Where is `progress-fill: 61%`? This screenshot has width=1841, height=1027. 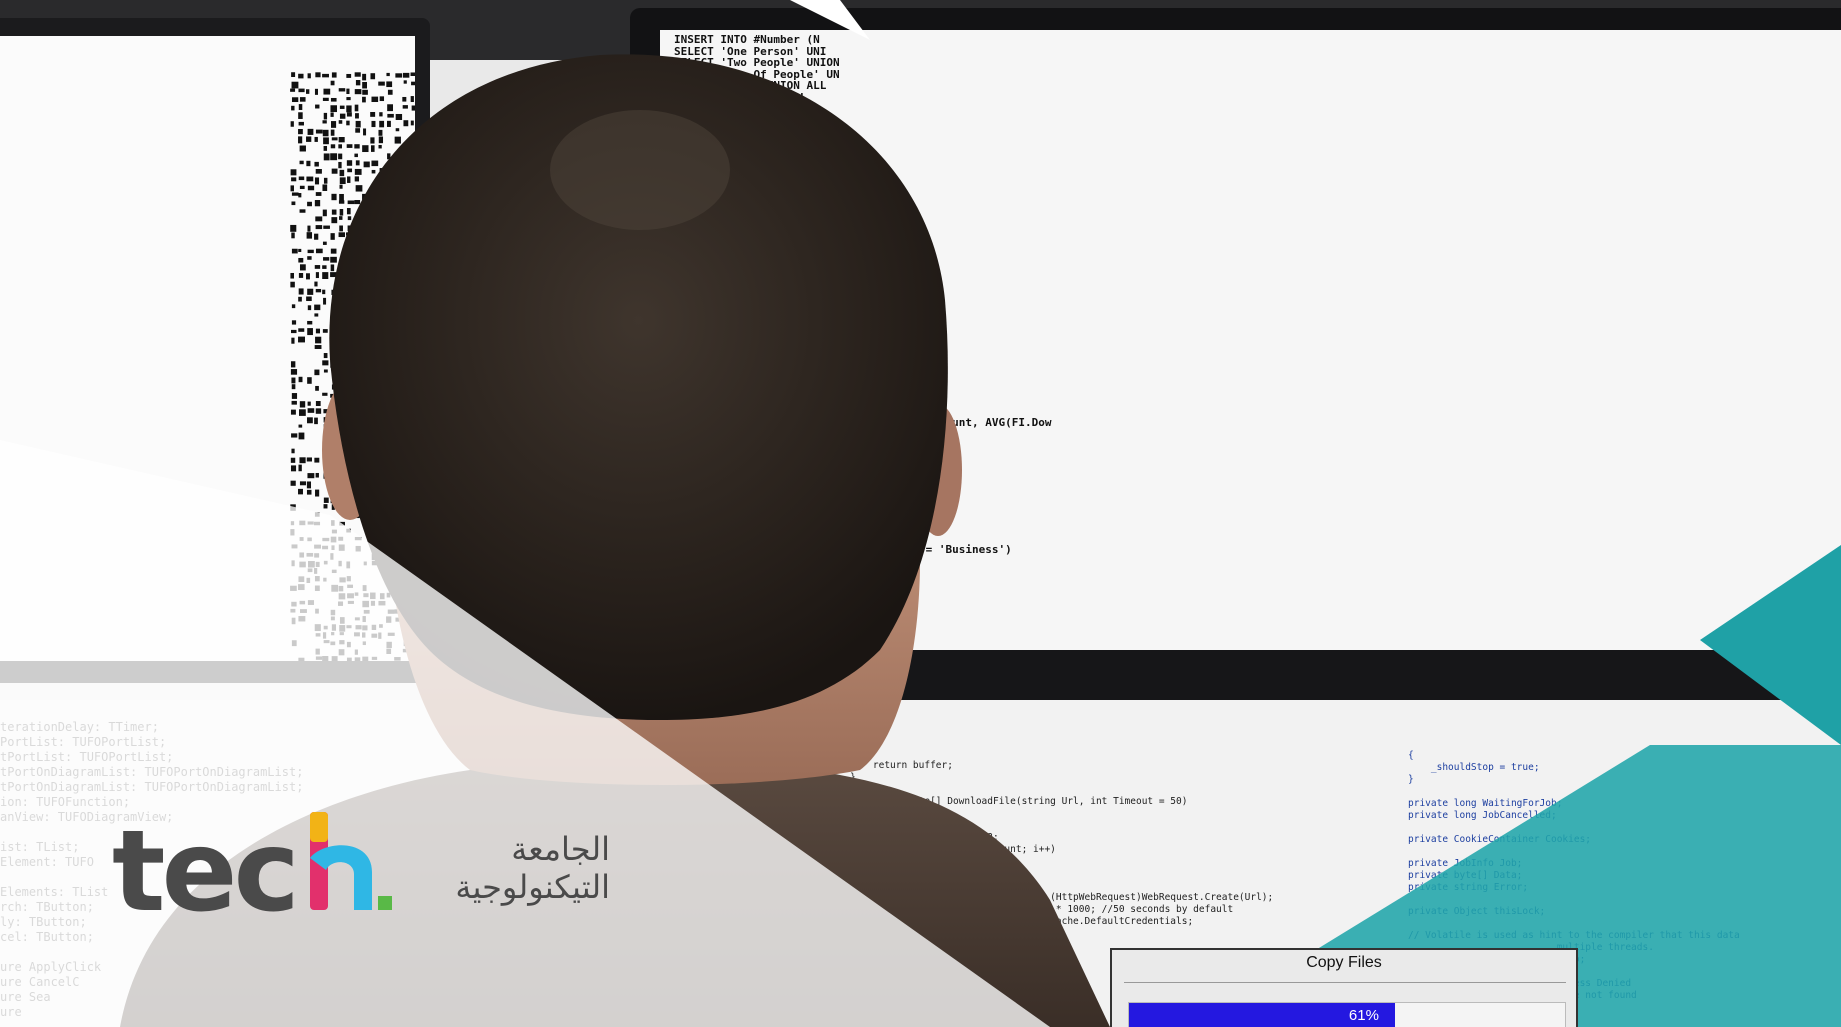 progress-fill: 61% is located at coordinates (1262, 1015).